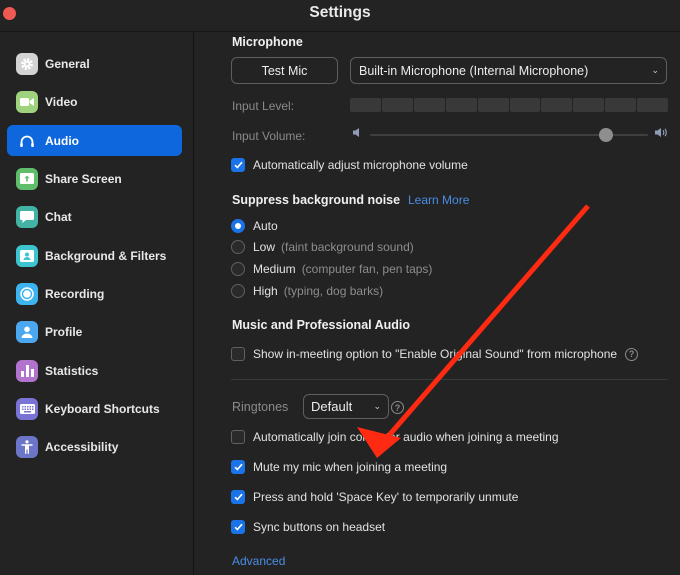 Image resolution: width=680 pixels, height=575 pixels. Describe the element at coordinates (606, 135) in the screenshot. I see `input-volume-slider-thumb` at that location.